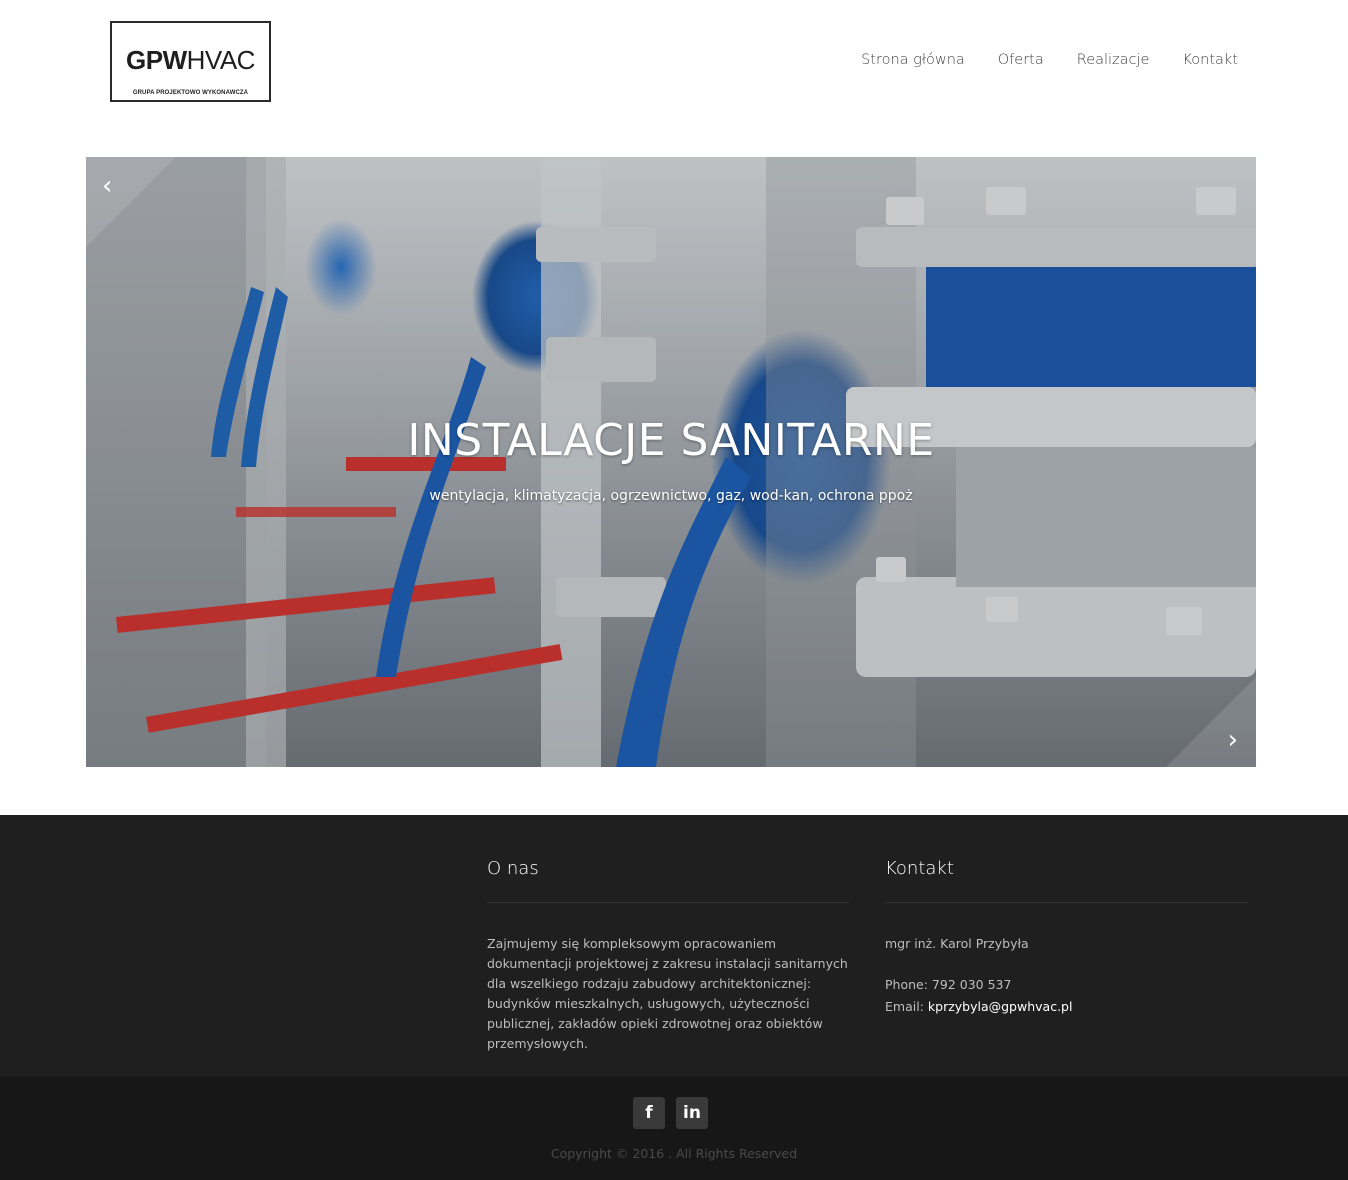  Describe the element at coordinates (957, 943) in the screenshot. I see `contact-name: mgr inż. Karol Przybyła` at that location.